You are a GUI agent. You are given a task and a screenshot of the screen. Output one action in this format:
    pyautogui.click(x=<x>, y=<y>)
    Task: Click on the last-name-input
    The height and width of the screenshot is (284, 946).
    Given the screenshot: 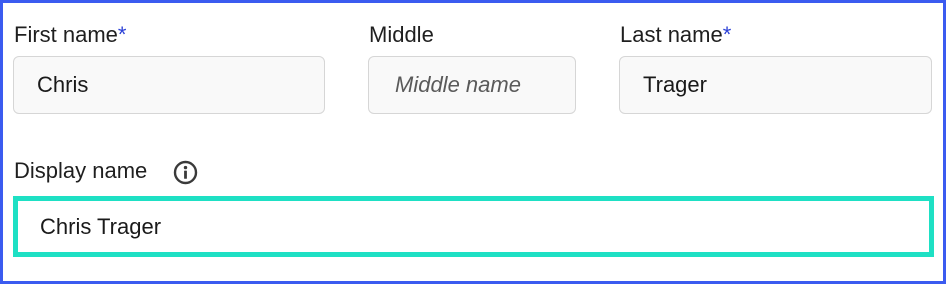 What is the action you would take?
    pyautogui.click(x=787, y=85)
    